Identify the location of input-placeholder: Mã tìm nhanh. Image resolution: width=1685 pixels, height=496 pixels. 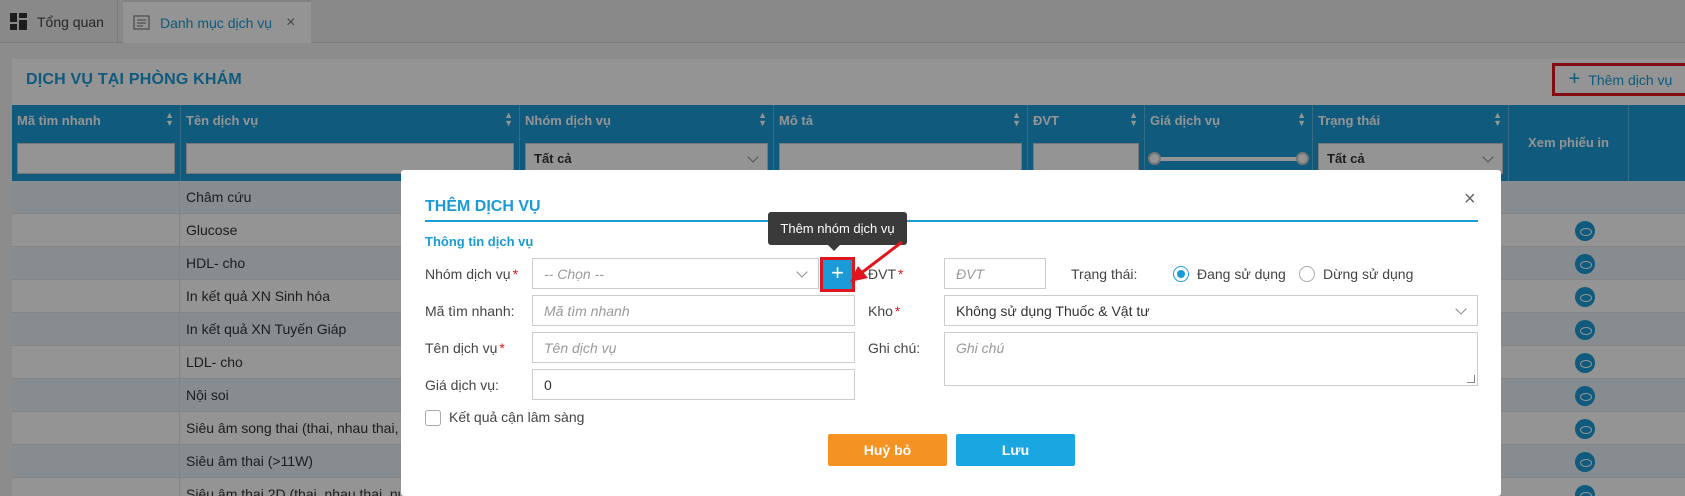
(587, 311).